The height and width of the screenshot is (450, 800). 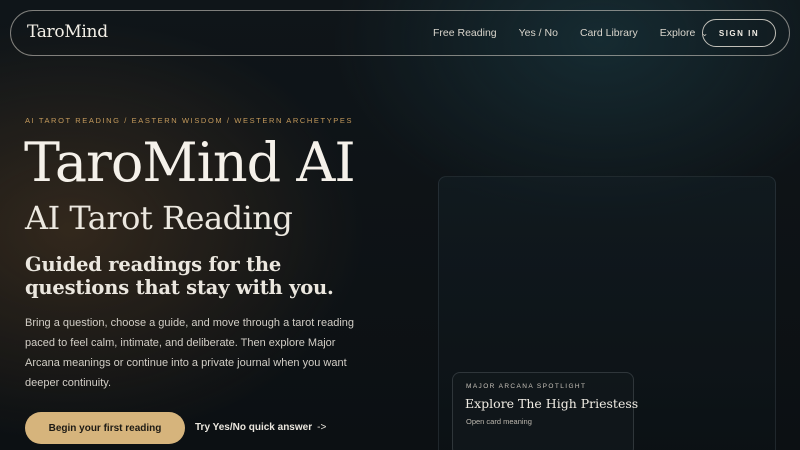 I want to click on nav-link-explore-label: Explore, so click(x=677, y=33).